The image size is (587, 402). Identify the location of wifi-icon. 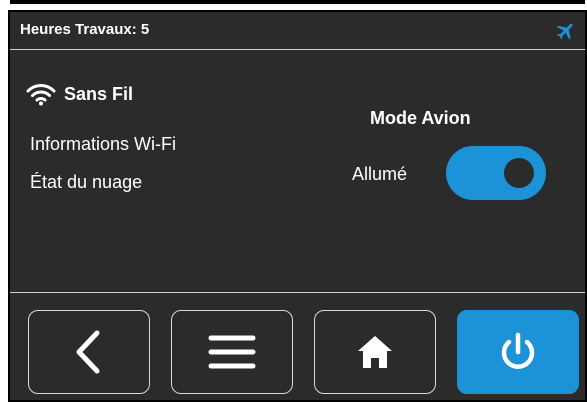
(41, 95).